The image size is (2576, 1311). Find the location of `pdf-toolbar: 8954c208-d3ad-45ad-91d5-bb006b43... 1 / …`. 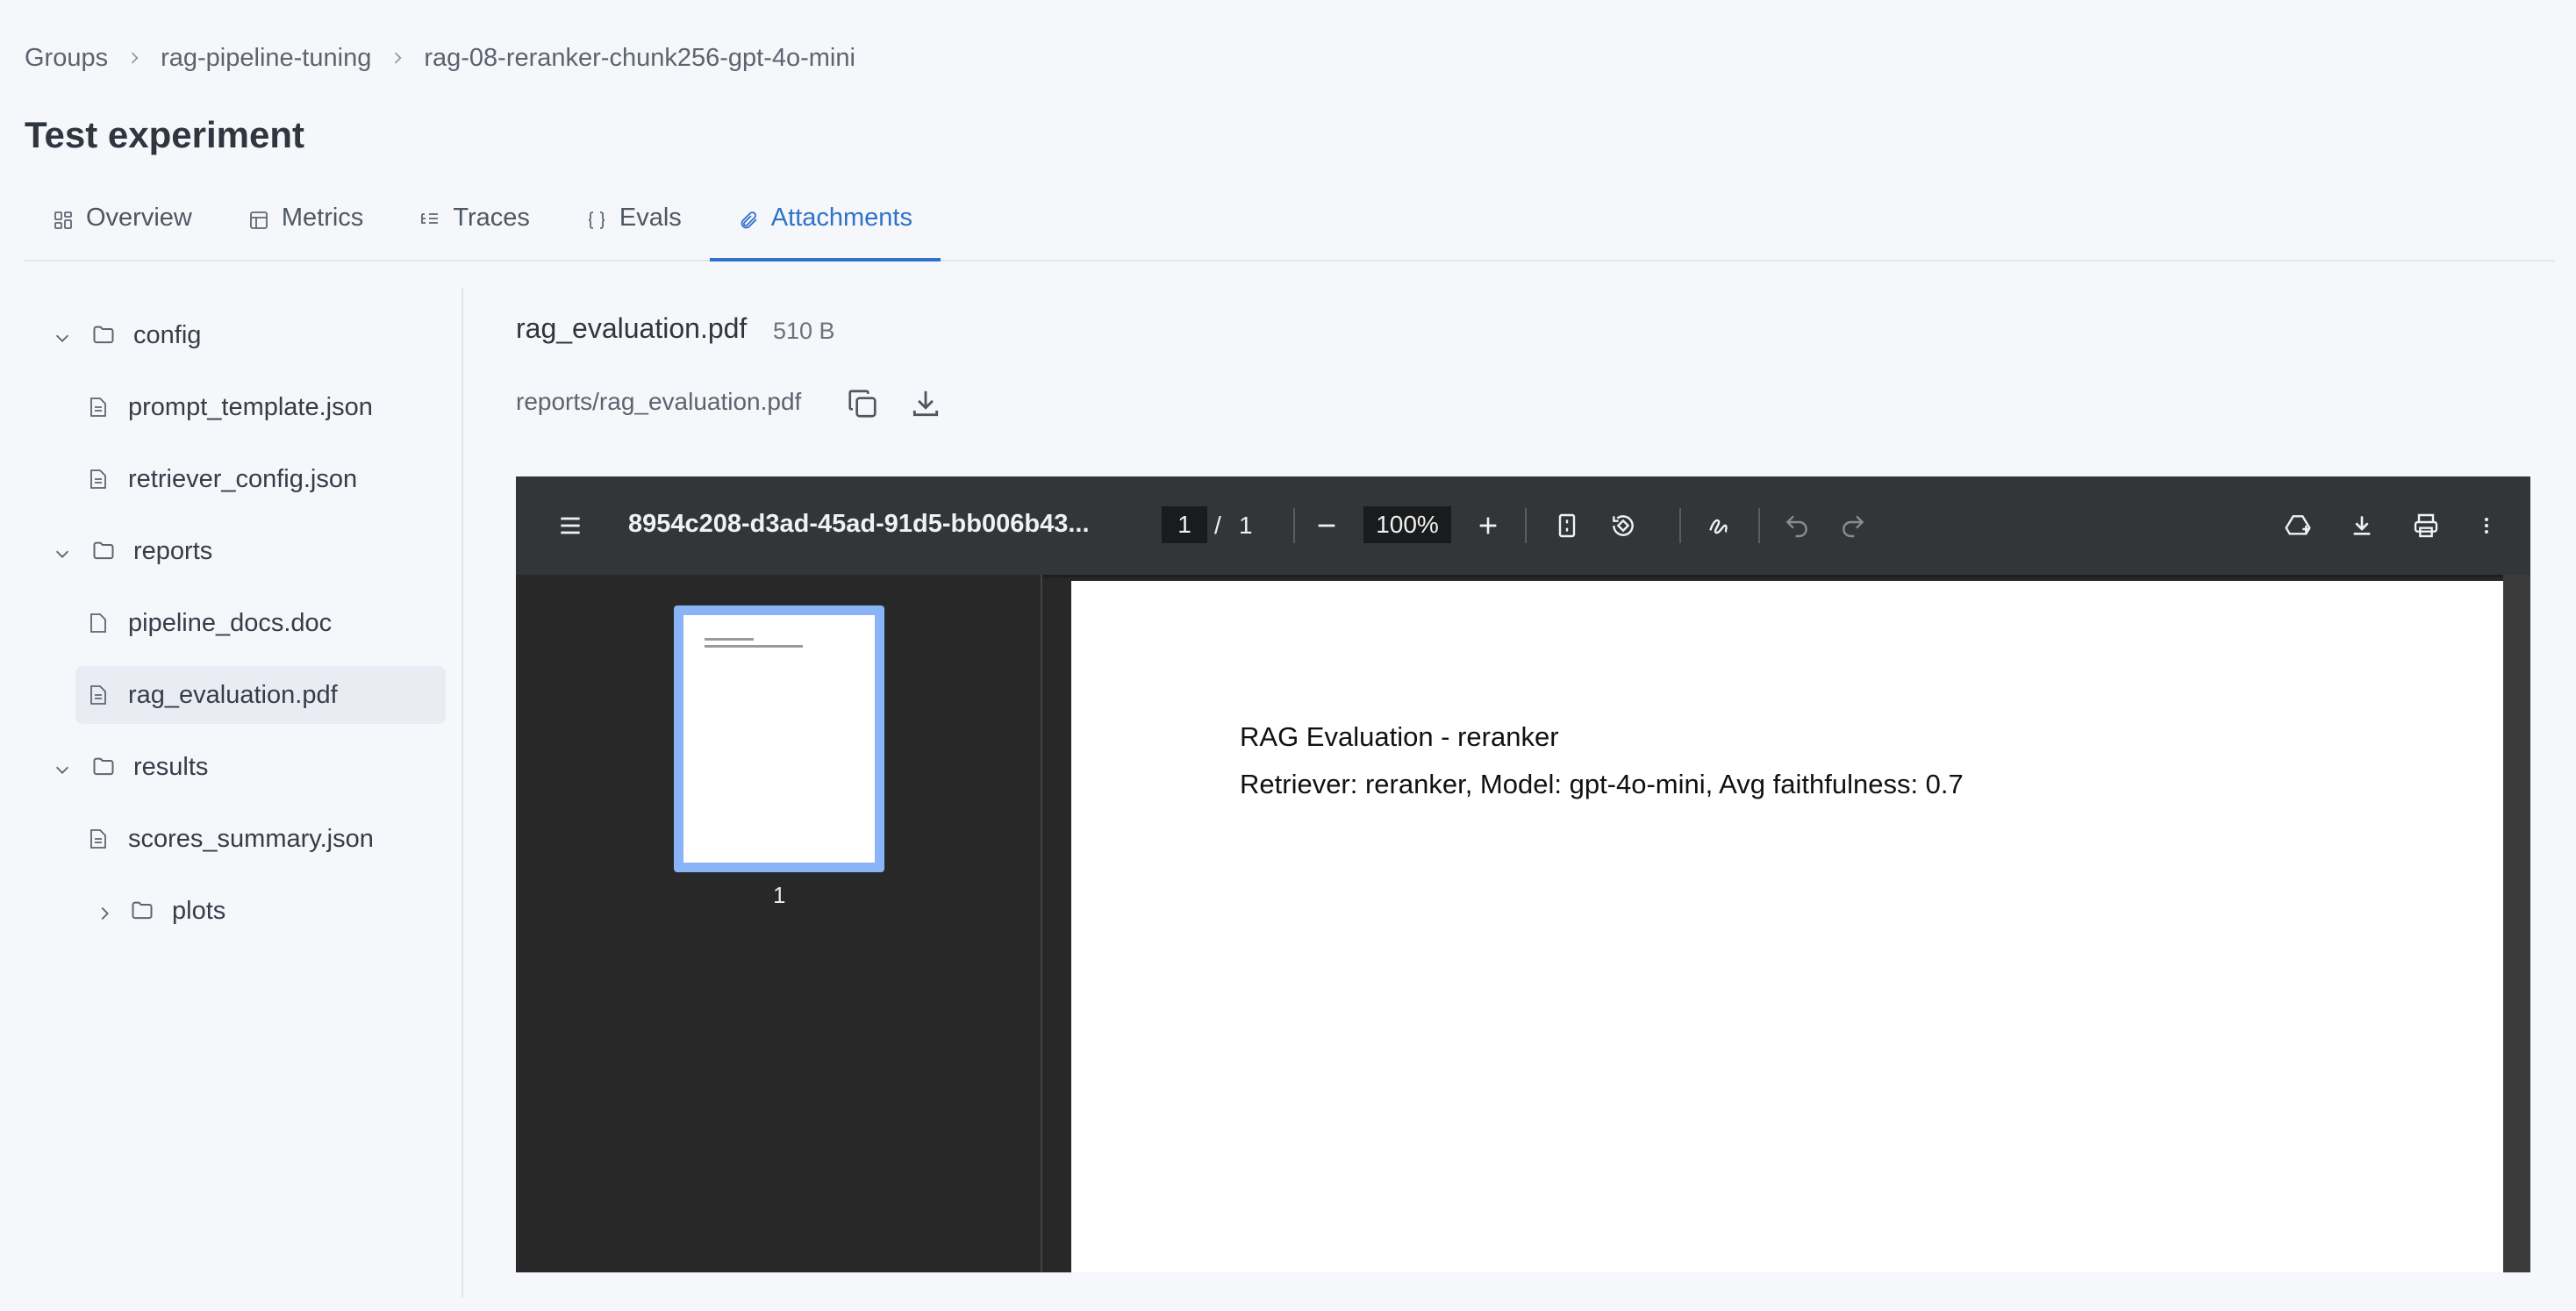

pdf-toolbar: 8954c208-d3ad-45ad-91d5-bb006b43... 1 / … is located at coordinates (1523, 526).